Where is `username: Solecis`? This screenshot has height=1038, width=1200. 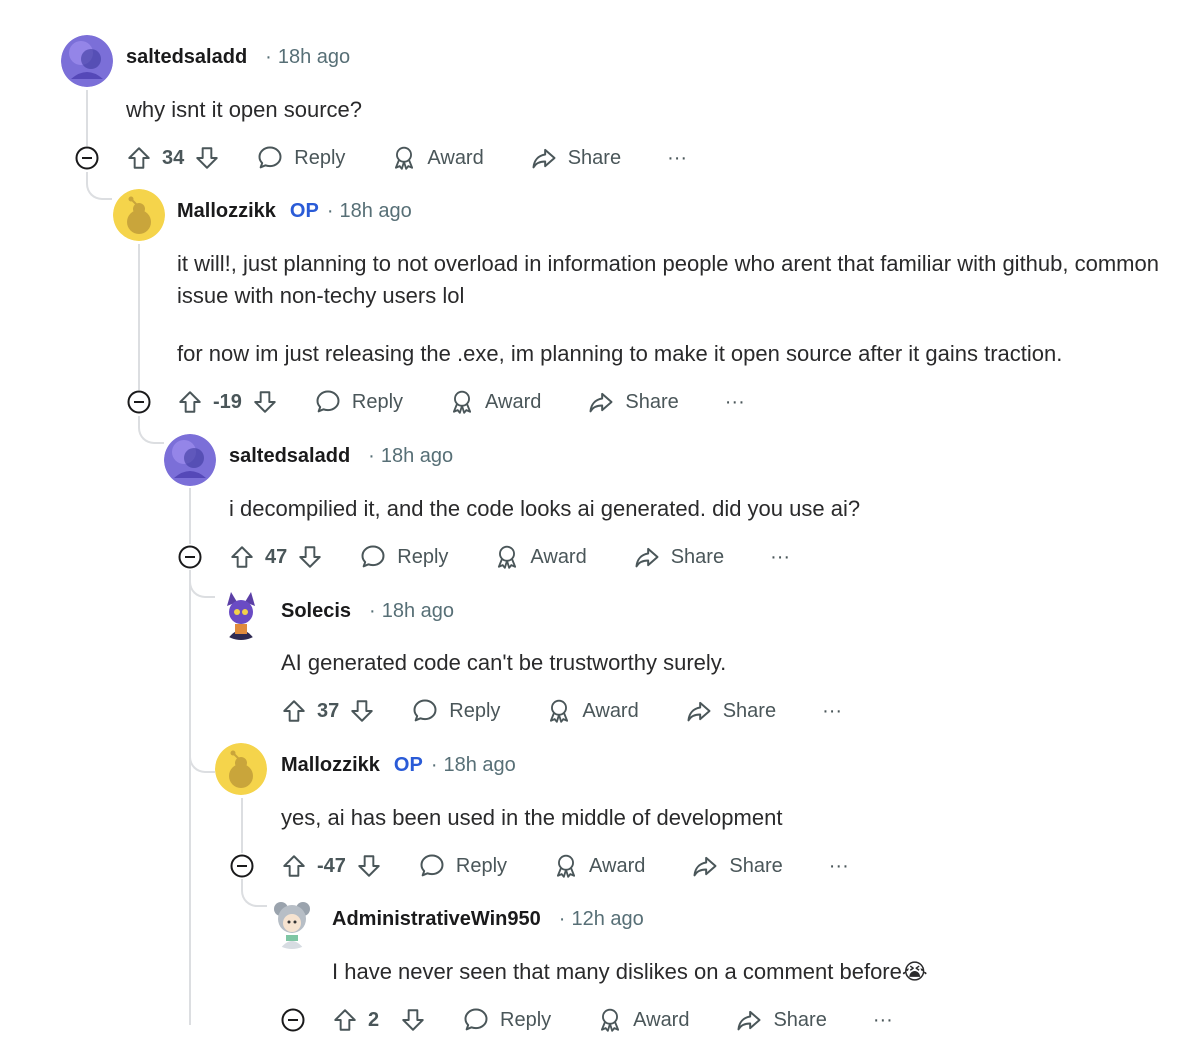
username: Solecis is located at coordinates (316, 611).